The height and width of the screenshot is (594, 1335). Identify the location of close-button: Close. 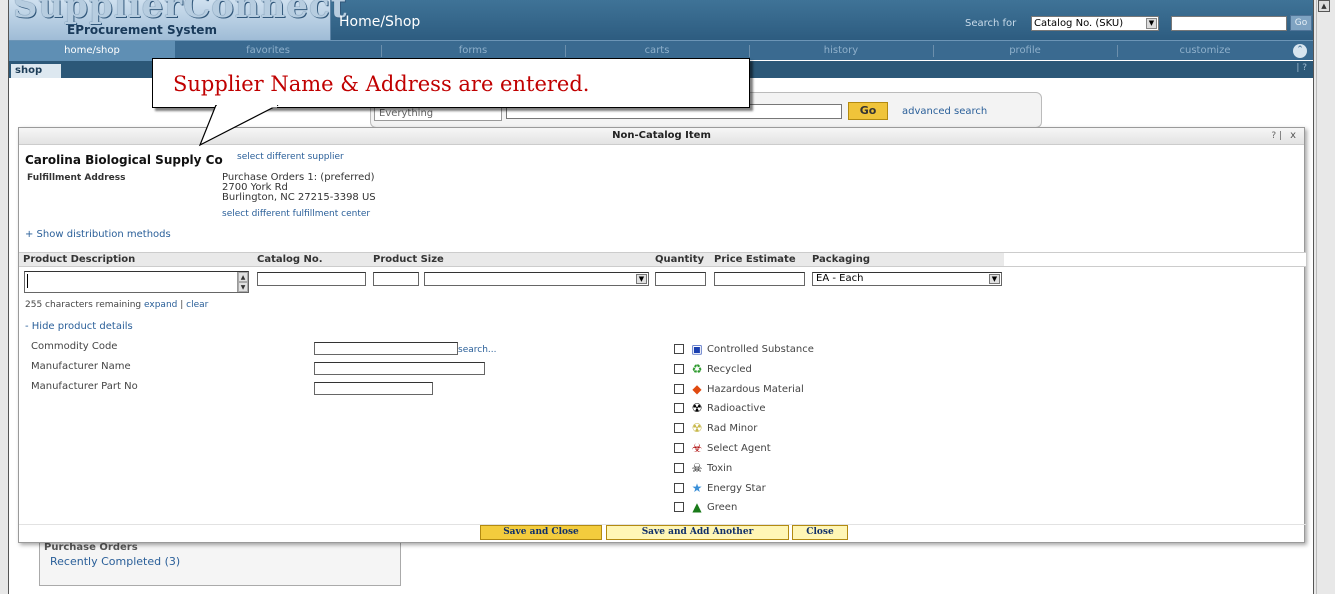
(820, 532).